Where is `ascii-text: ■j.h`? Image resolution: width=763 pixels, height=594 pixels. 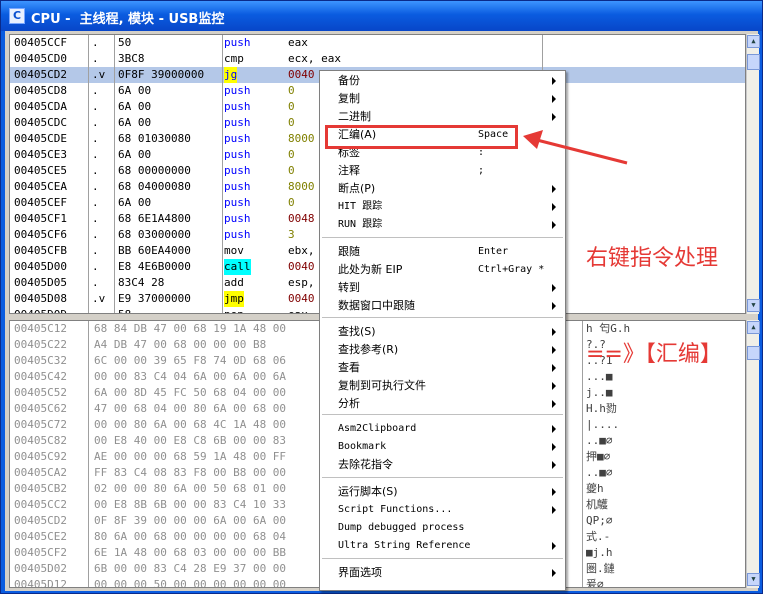 ascii-text: ■j.h is located at coordinates (599, 552).